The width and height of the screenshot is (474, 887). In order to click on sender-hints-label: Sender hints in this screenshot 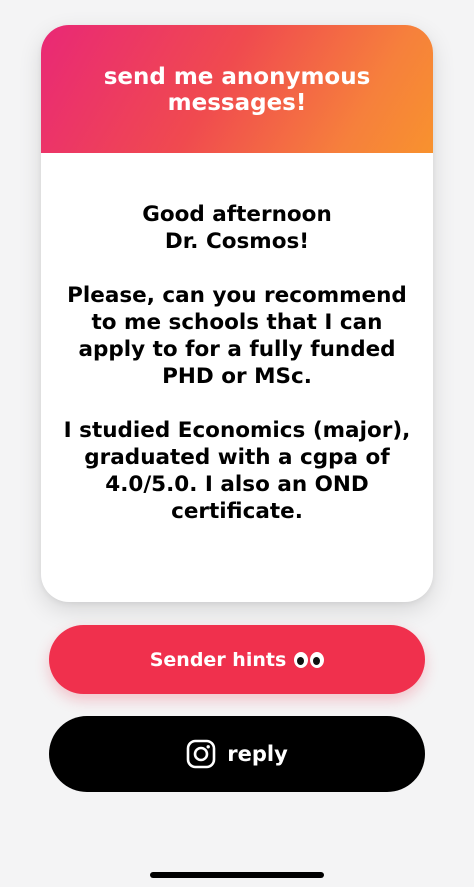, I will do `click(218, 659)`.